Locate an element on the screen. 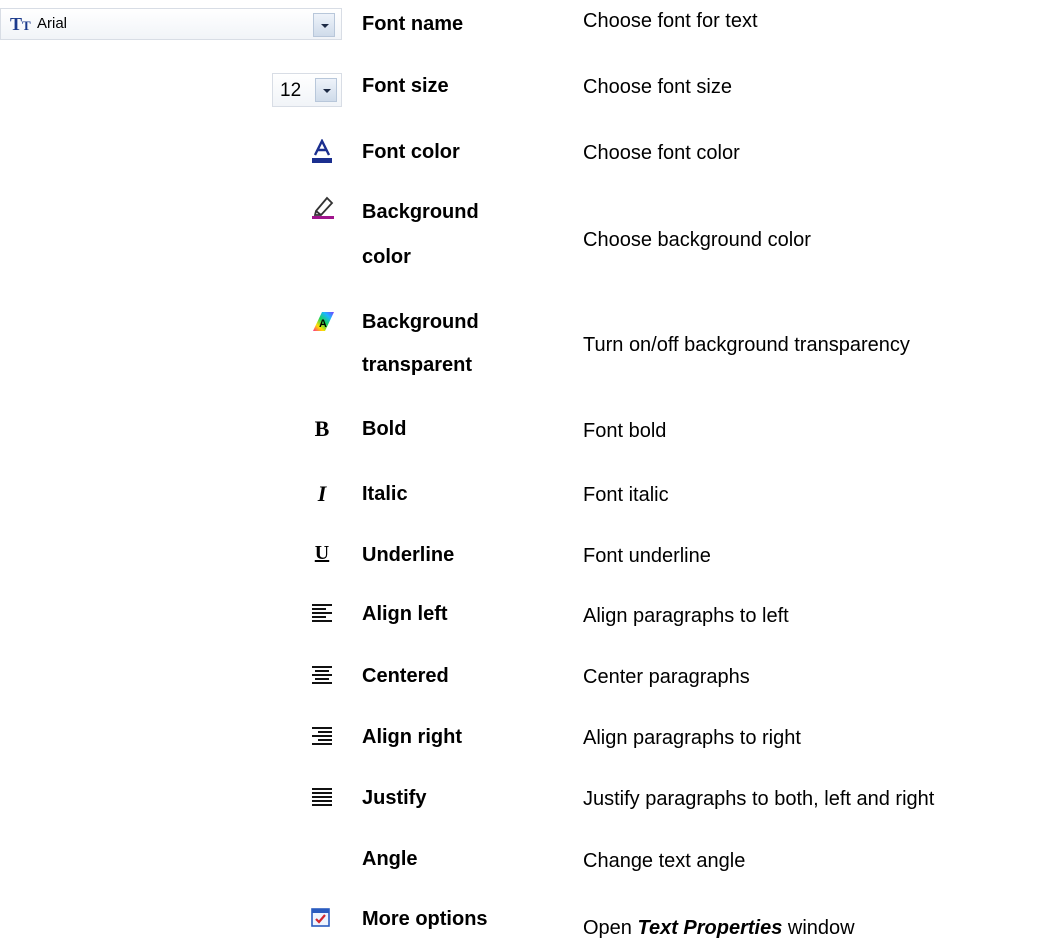  more-options-icon is located at coordinates (322, 918).